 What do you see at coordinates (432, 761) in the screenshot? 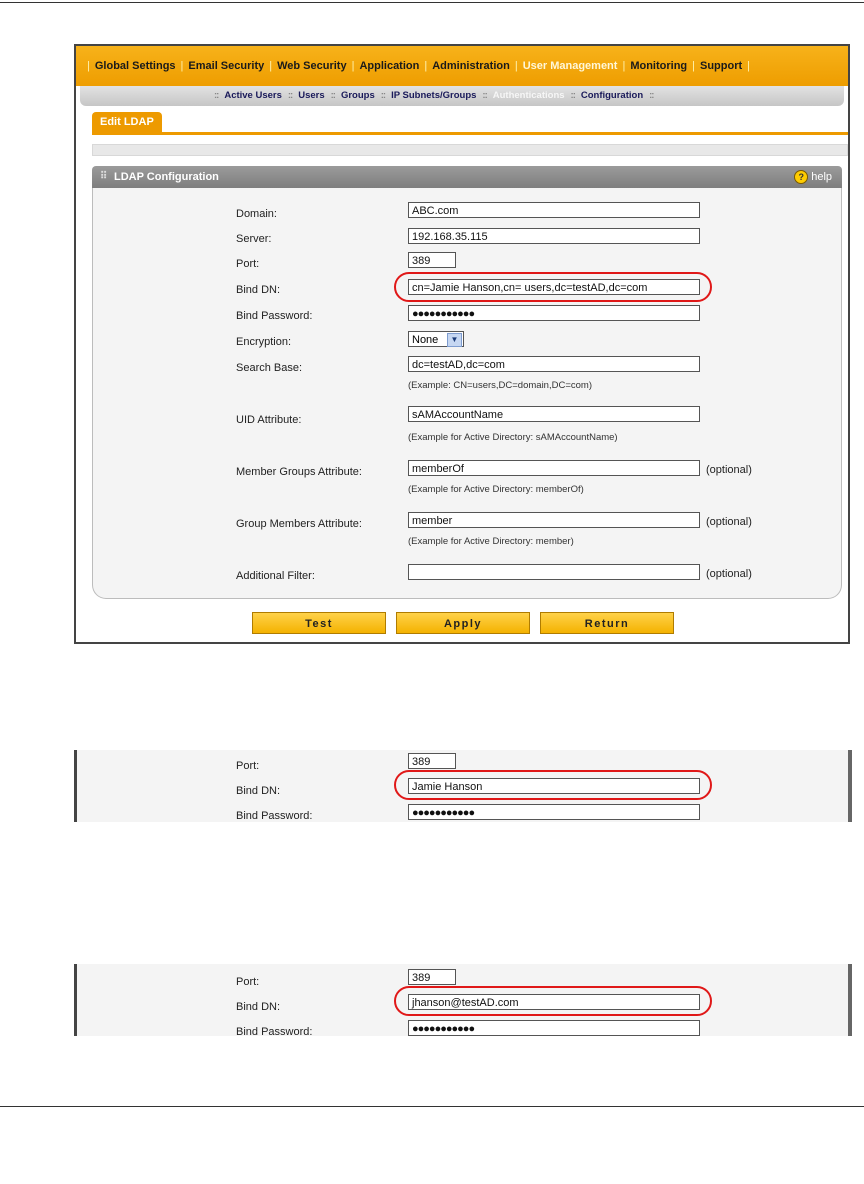
I see `crop1-port-input: 389` at bounding box center [432, 761].